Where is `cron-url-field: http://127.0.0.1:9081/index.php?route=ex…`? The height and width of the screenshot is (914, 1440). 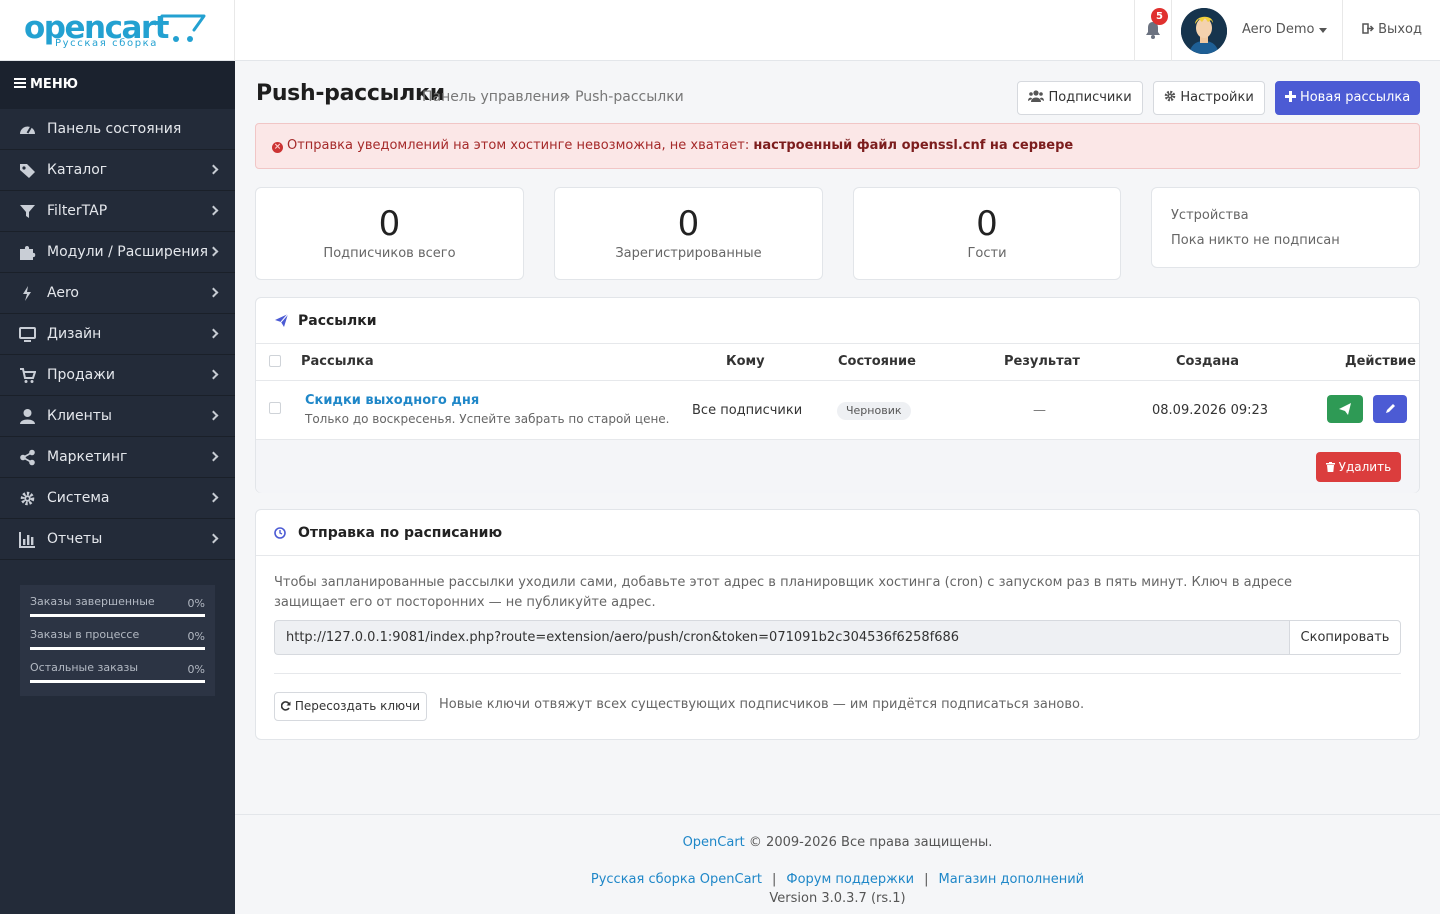 cron-url-field: http://127.0.0.1:9081/index.php?route=ex… is located at coordinates (781, 637).